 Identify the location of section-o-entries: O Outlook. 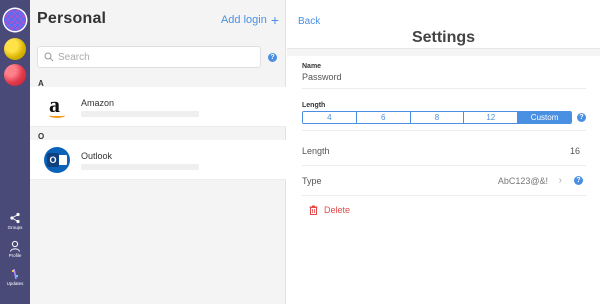
(158, 160).